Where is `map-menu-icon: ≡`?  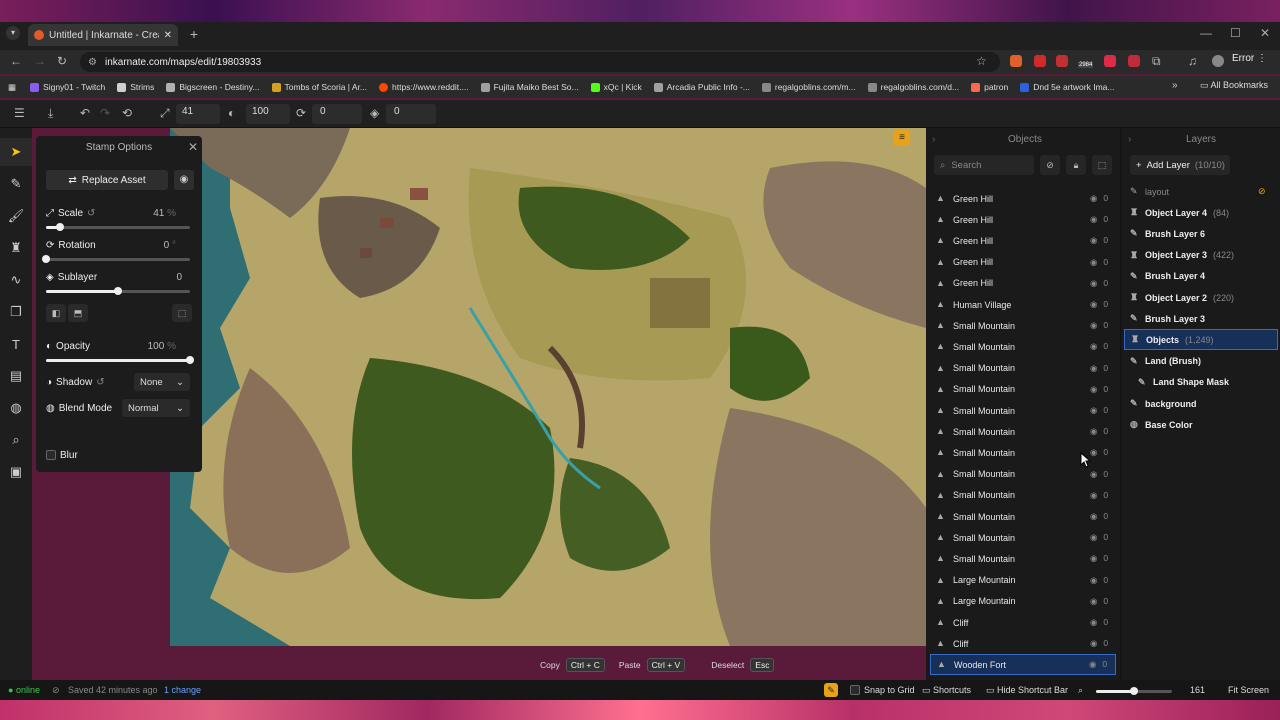 map-menu-icon: ≡ is located at coordinates (902, 138).